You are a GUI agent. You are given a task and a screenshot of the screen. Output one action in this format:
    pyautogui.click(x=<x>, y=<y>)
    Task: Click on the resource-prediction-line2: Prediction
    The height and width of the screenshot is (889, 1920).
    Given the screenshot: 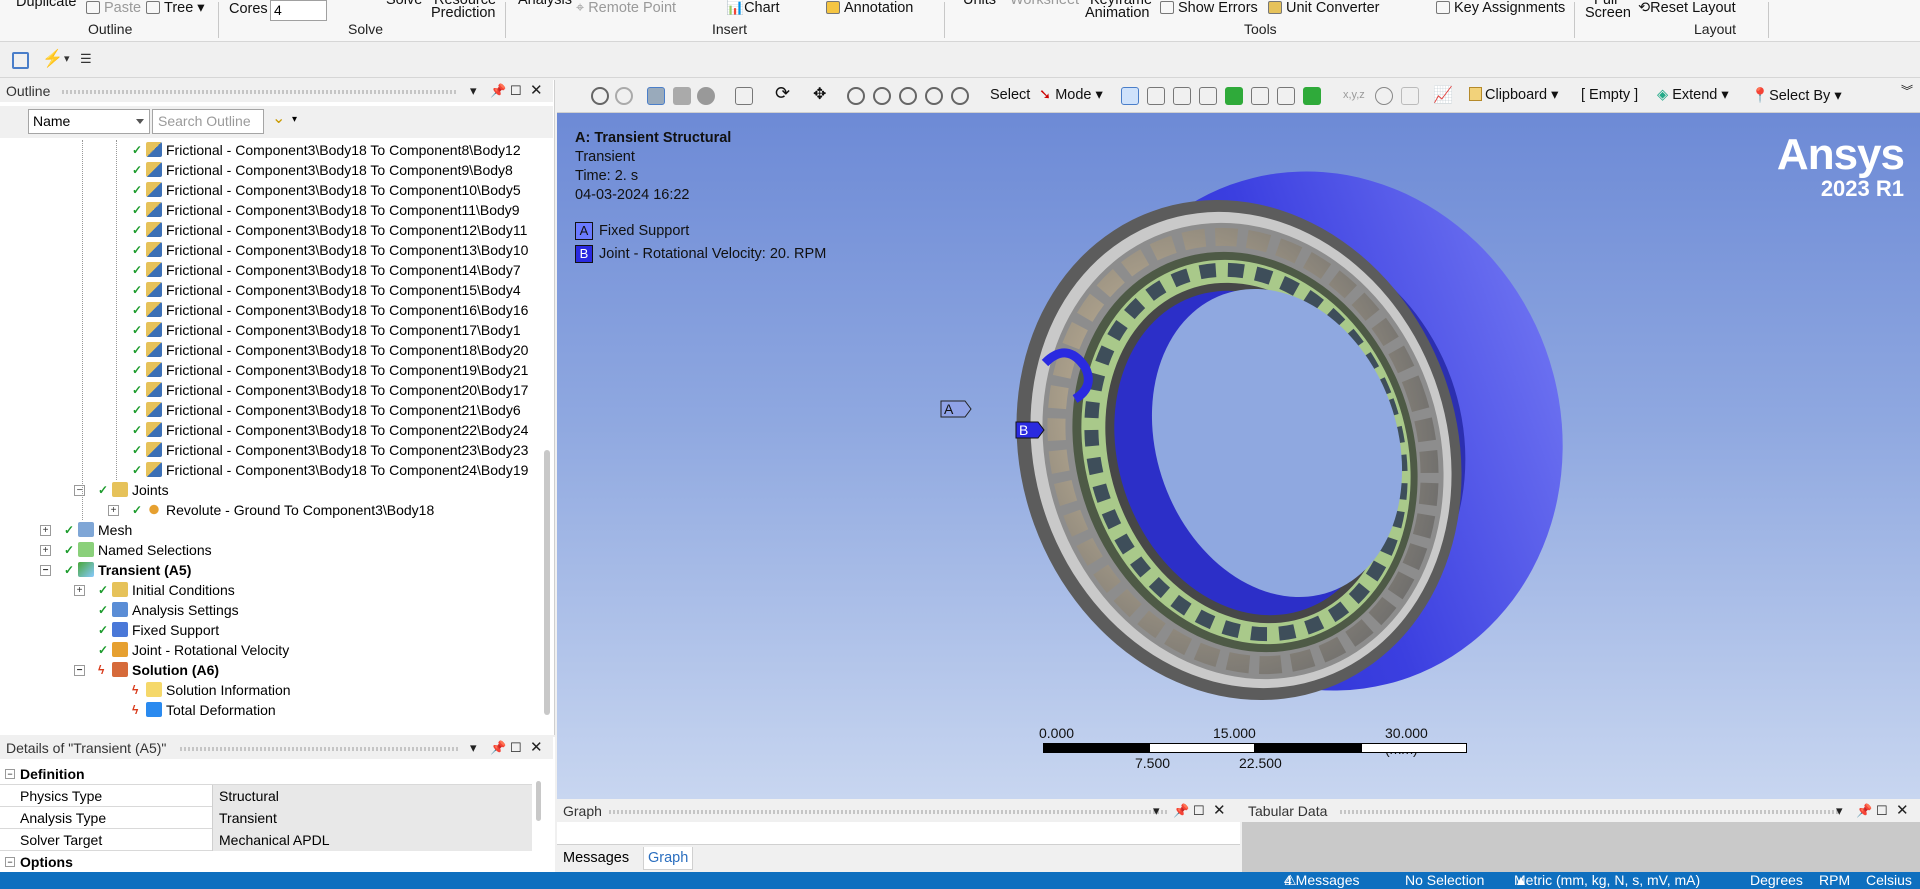 What is the action you would take?
    pyautogui.click(x=463, y=13)
    